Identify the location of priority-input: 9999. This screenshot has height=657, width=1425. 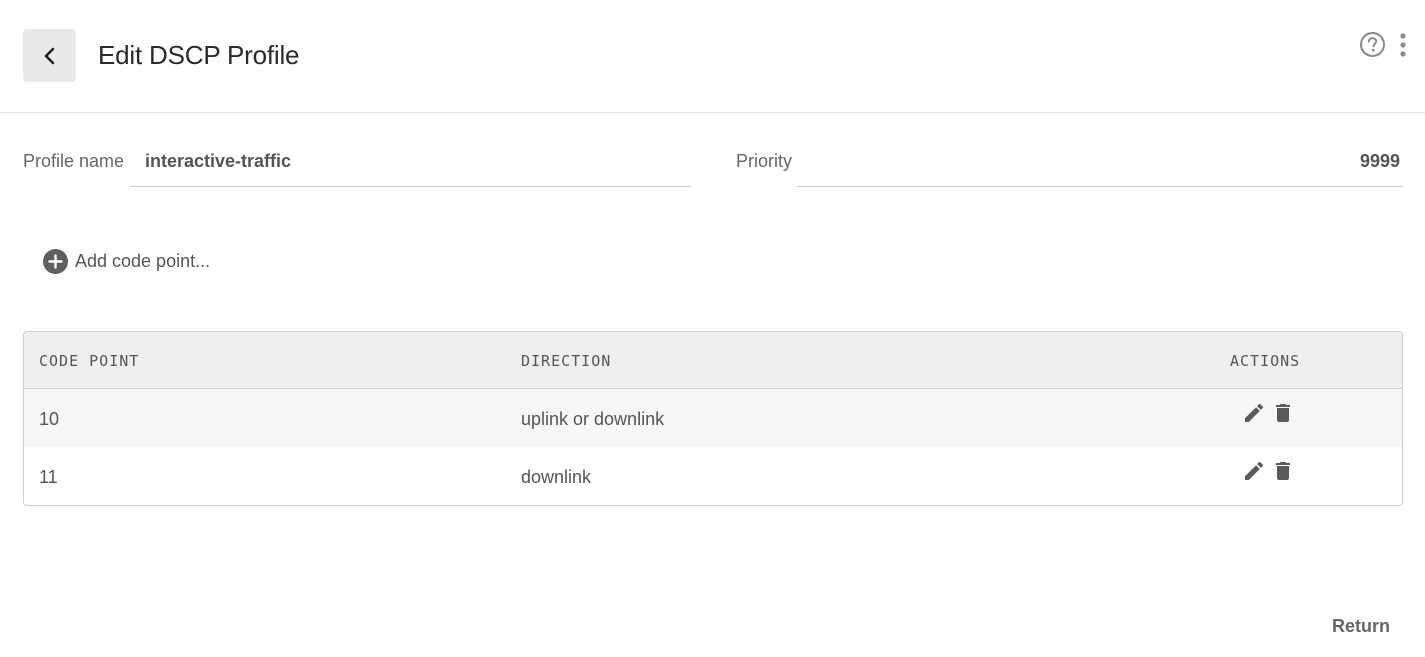
(1380, 161).